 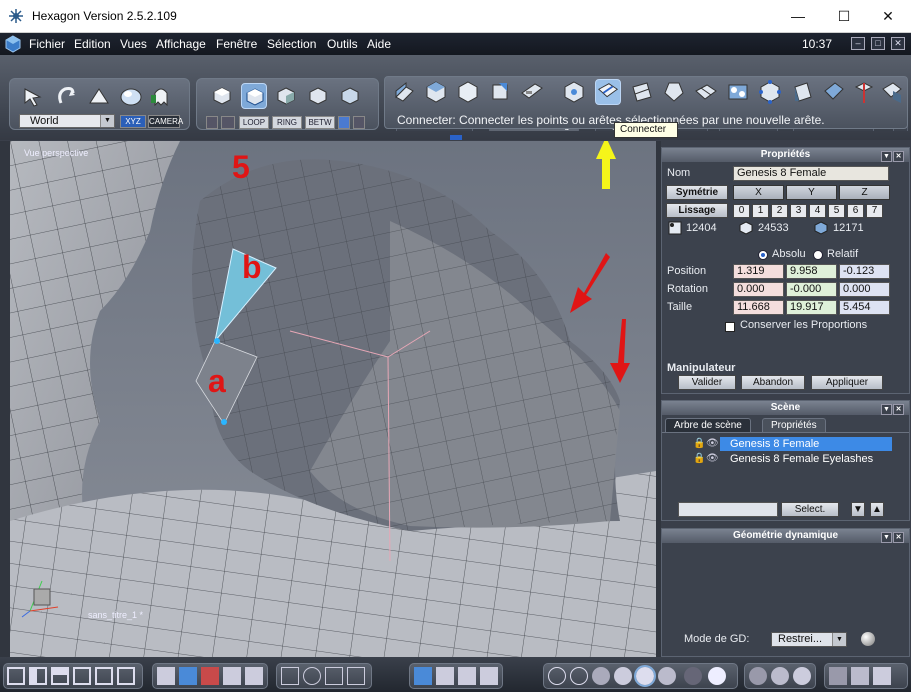 What do you see at coordinates (888, 16) in the screenshot?
I see `close-button: ✕` at bounding box center [888, 16].